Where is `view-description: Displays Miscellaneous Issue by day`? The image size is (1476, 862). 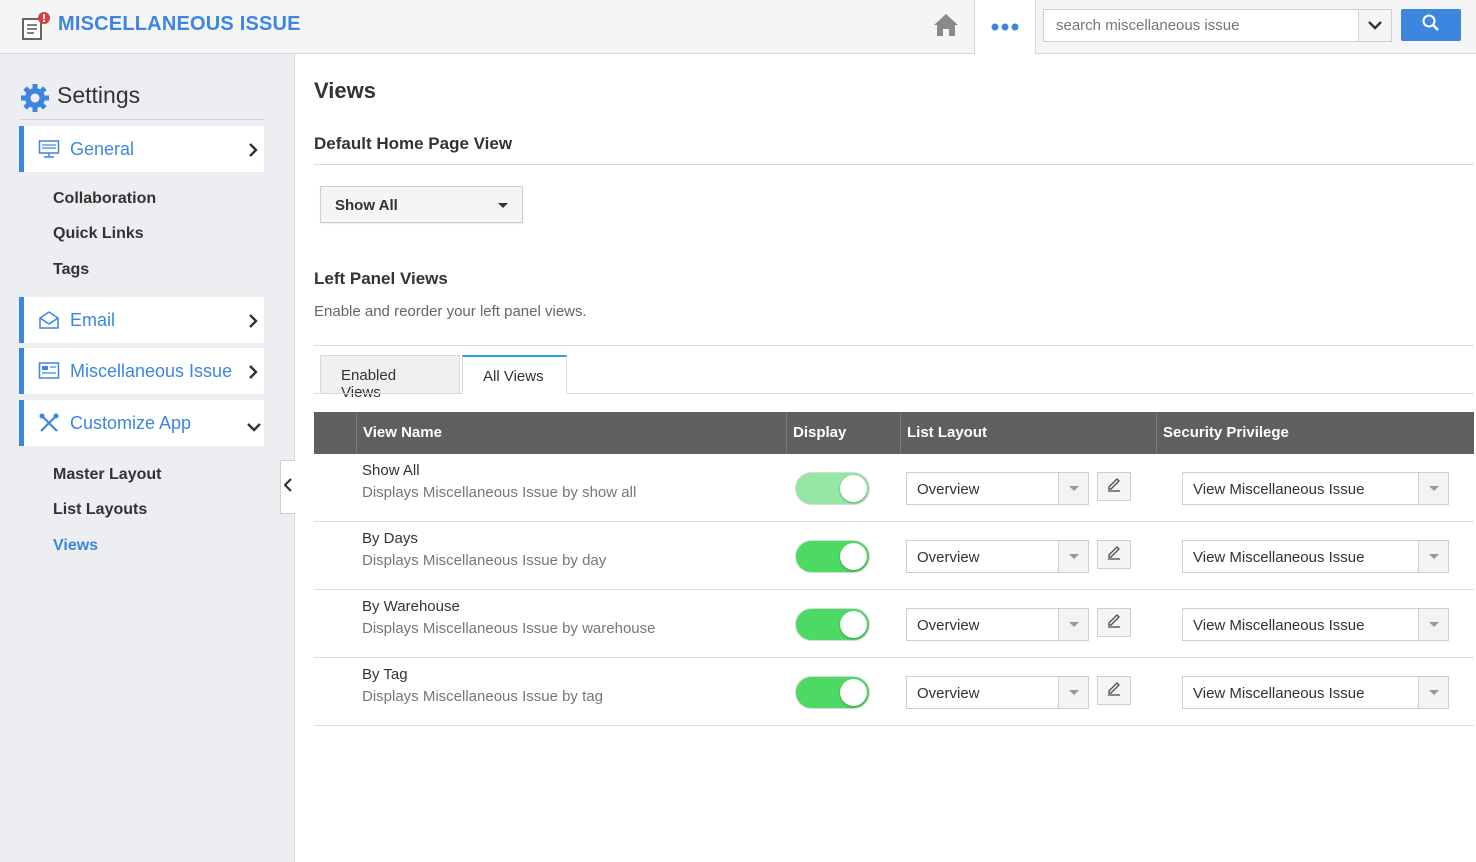
view-description: Displays Miscellaneous Issue by day is located at coordinates (484, 560).